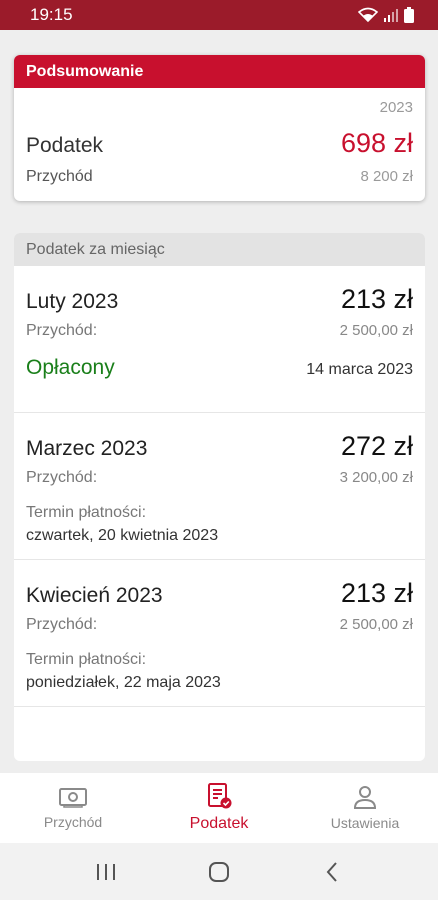 The width and height of the screenshot is (438, 900). Describe the element at coordinates (219, 368) in the screenshot. I see `month-status-row: Opłacony 14 marca 2023` at that location.